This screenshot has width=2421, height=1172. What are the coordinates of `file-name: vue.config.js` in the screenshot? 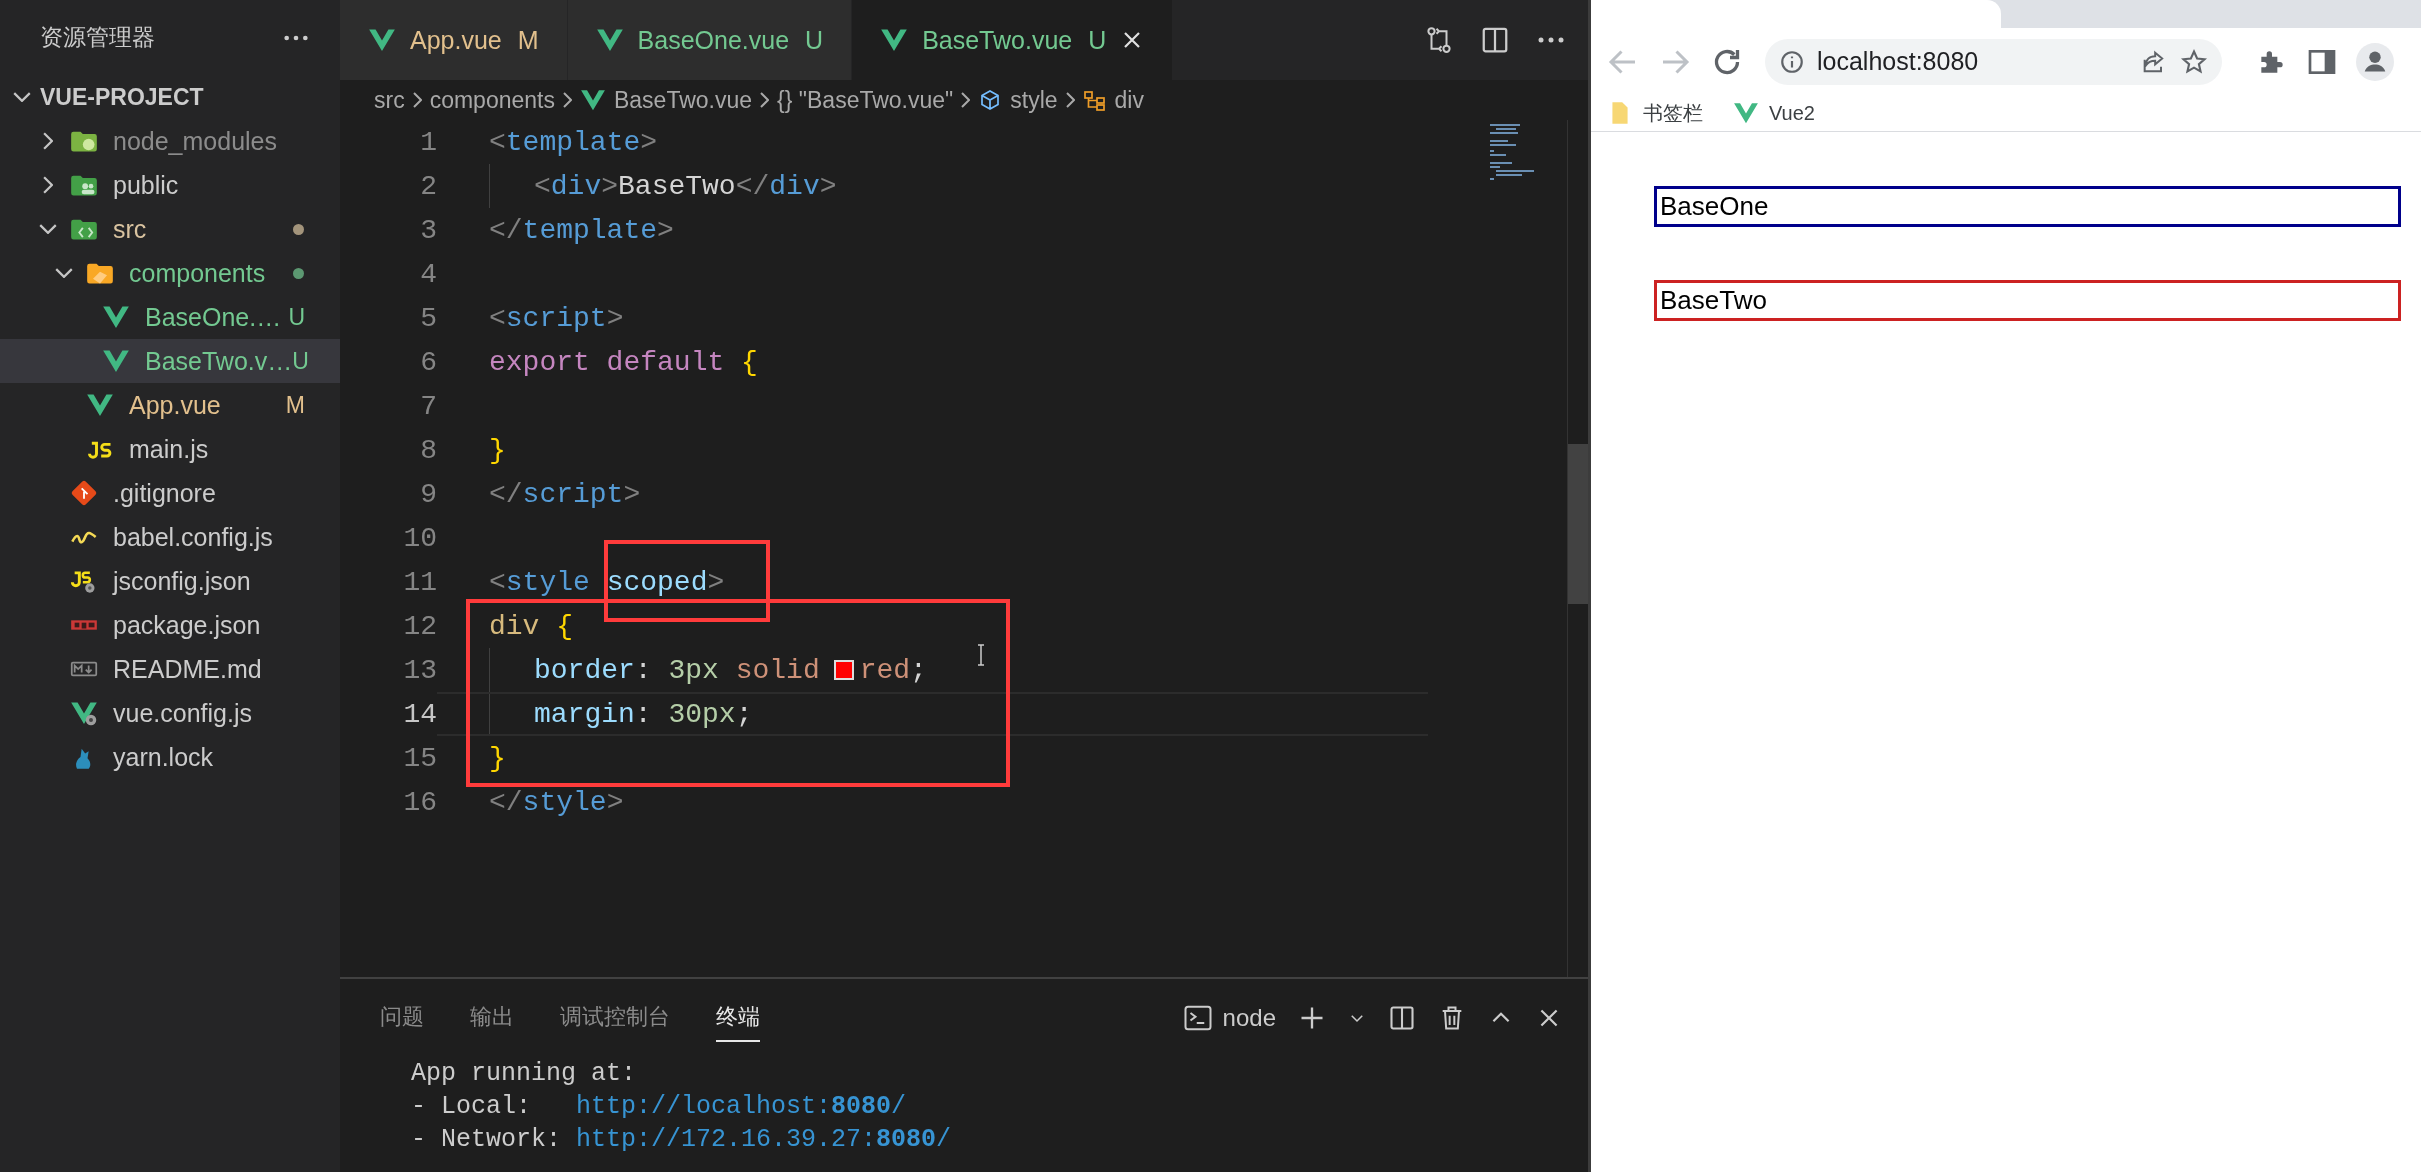 It's located at (183, 713).